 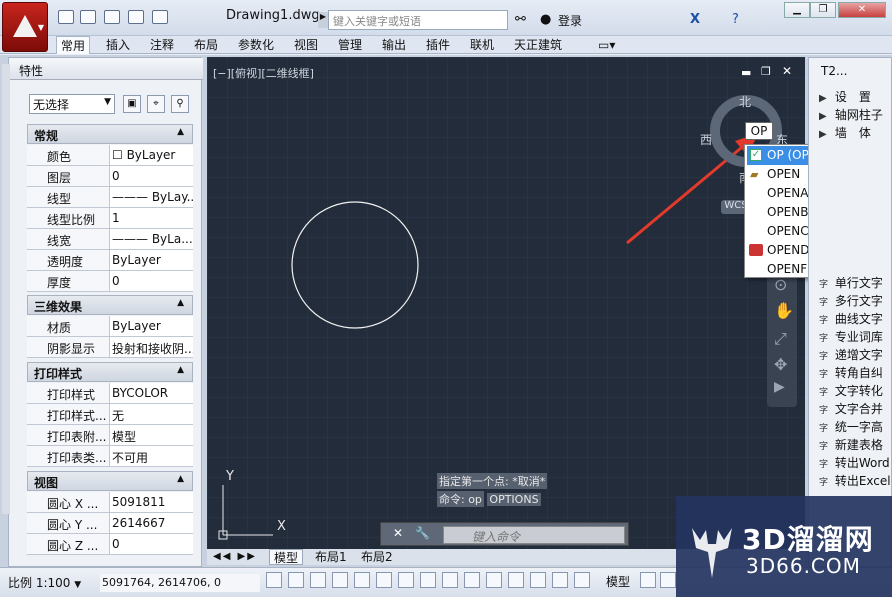 What do you see at coordinates (823, 10) in the screenshot?
I see `restore-button: ❐` at bounding box center [823, 10].